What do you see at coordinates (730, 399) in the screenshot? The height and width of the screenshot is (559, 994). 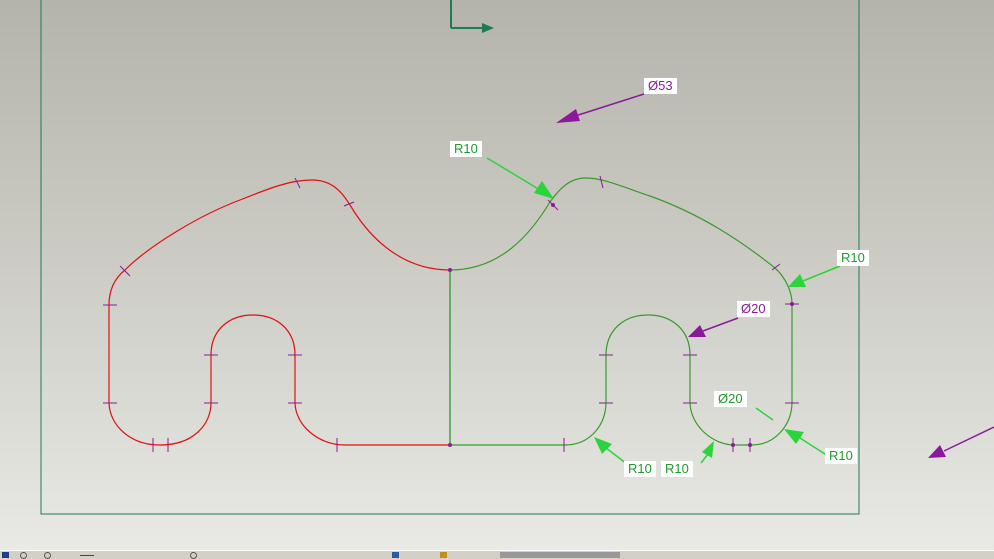 I see `dimension-dia20-green: Ø20` at bounding box center [730, 399].